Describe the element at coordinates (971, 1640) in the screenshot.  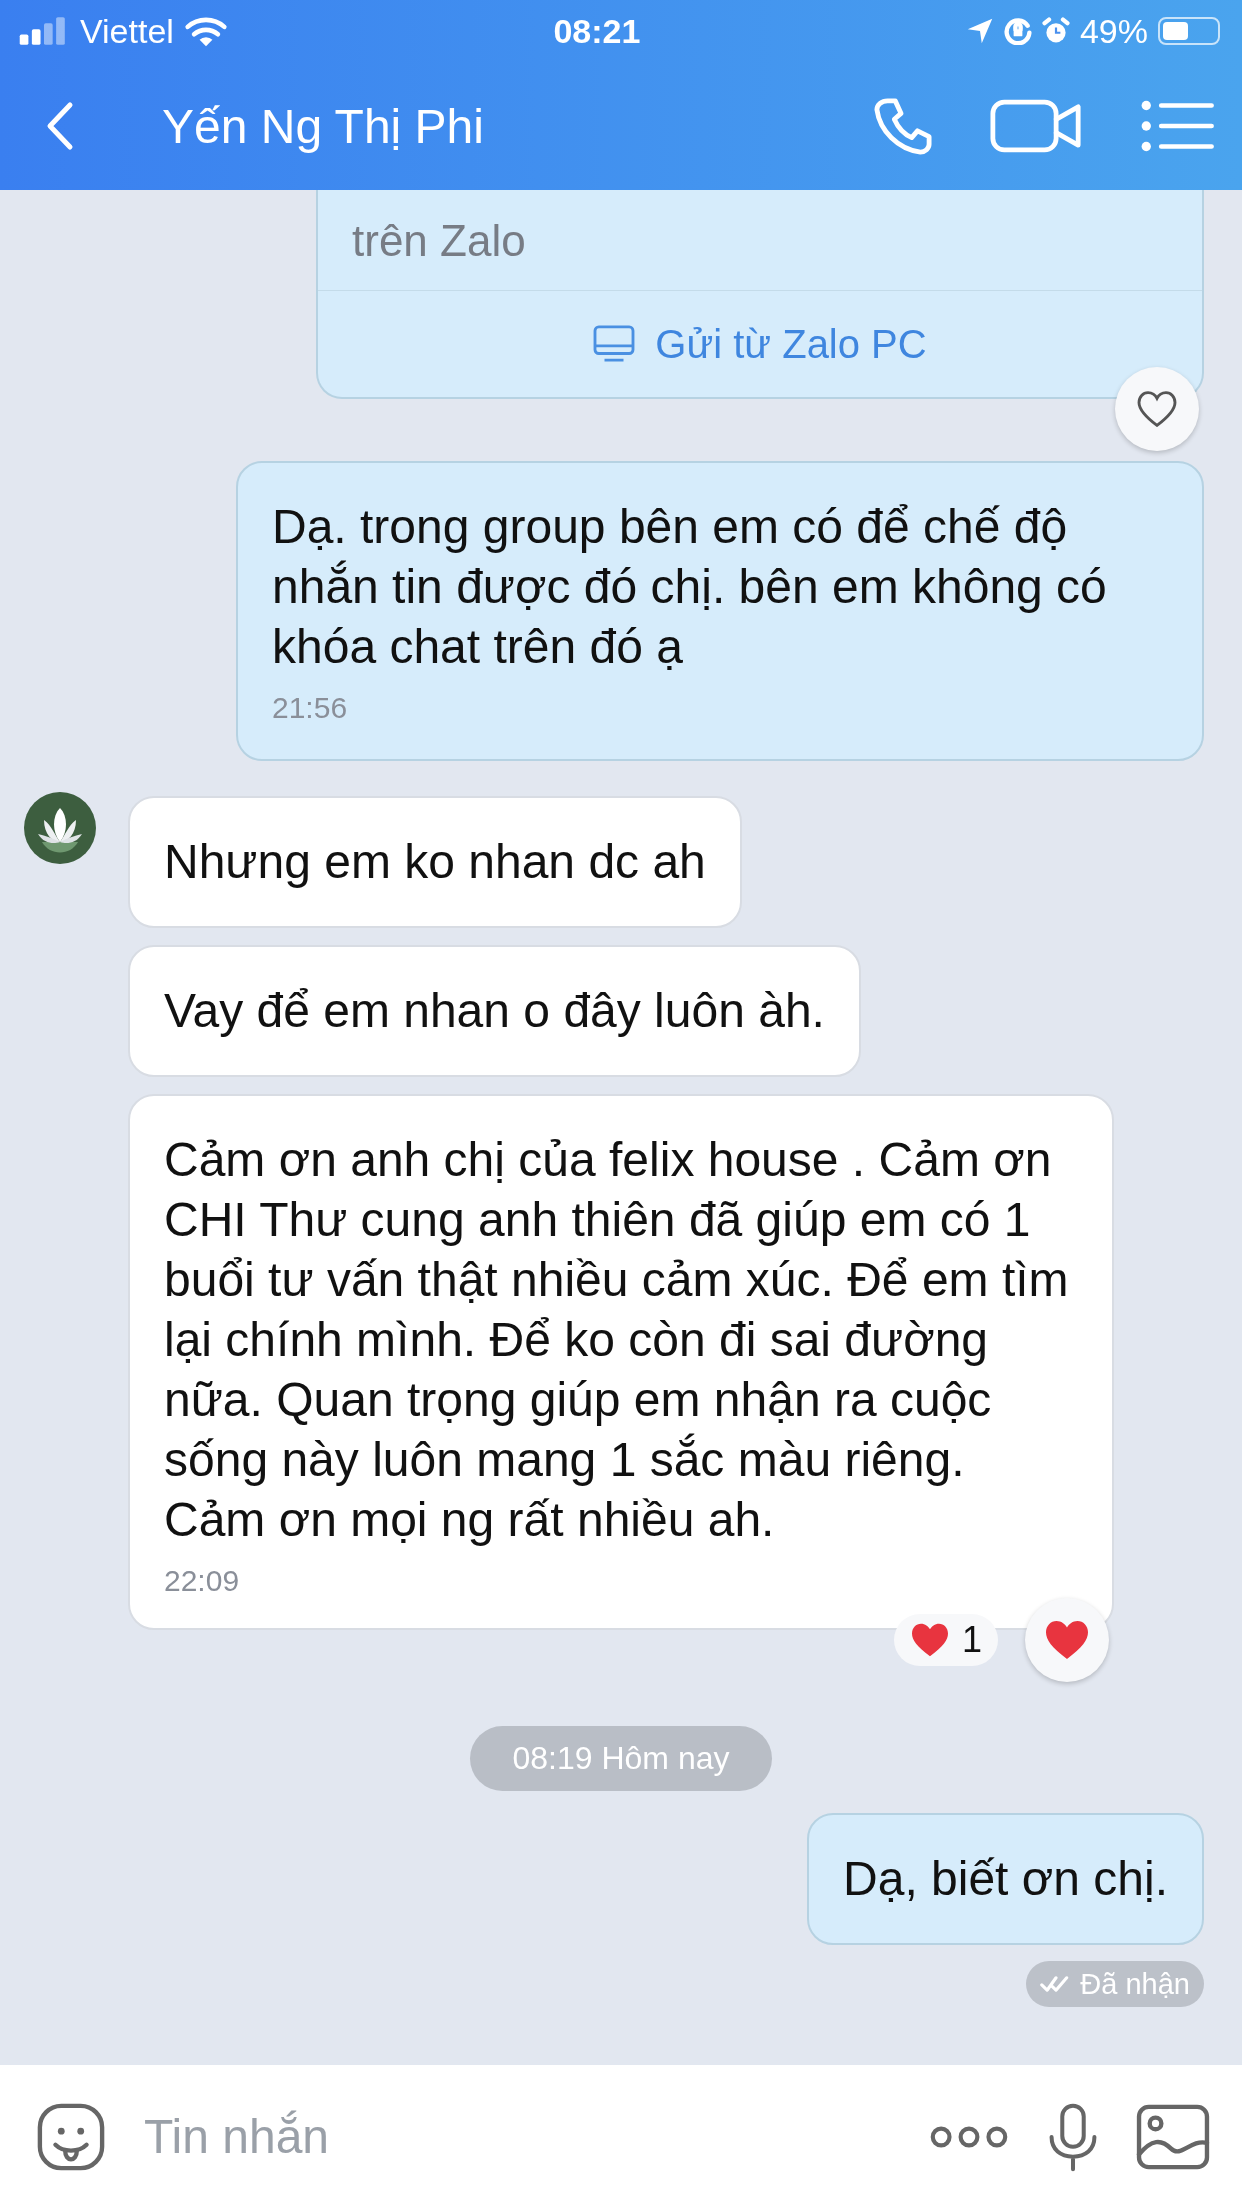
I see `reaction-number: 1` at that location.